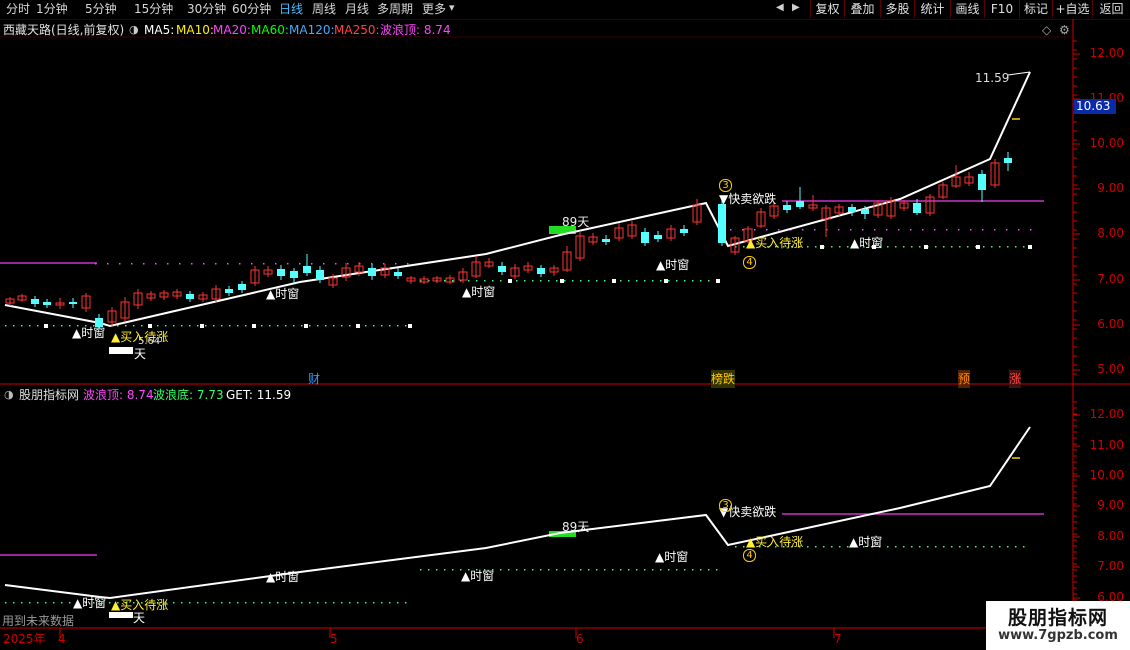 The height and width of the screenshot is (650, 1130). Describe the element at coordinates (139, 618) in the screenshot. I see `sub-low-days-label: 天` at that location.